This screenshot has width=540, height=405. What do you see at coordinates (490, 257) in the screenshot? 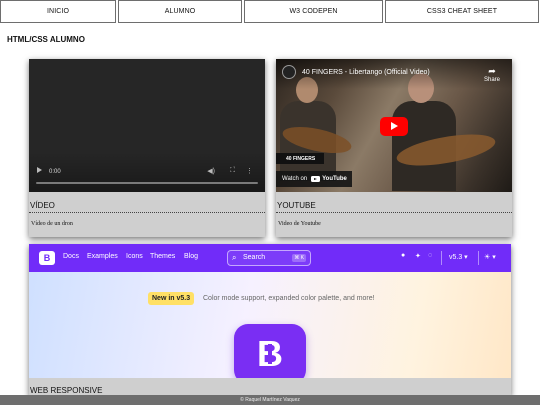
I see `theme-toggle: ☀ ▾` at bounding box center [490, 257].